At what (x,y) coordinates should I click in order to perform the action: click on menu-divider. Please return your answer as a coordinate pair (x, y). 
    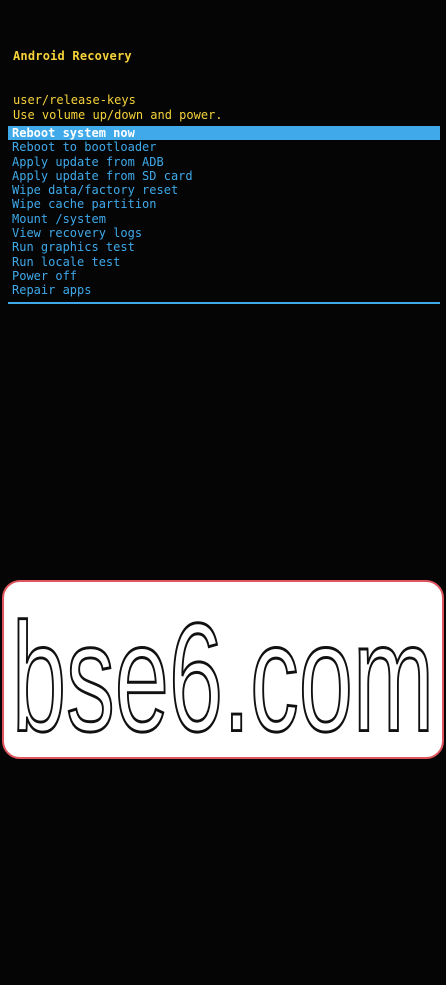
    Looking at the image, I should click on (224, 303).